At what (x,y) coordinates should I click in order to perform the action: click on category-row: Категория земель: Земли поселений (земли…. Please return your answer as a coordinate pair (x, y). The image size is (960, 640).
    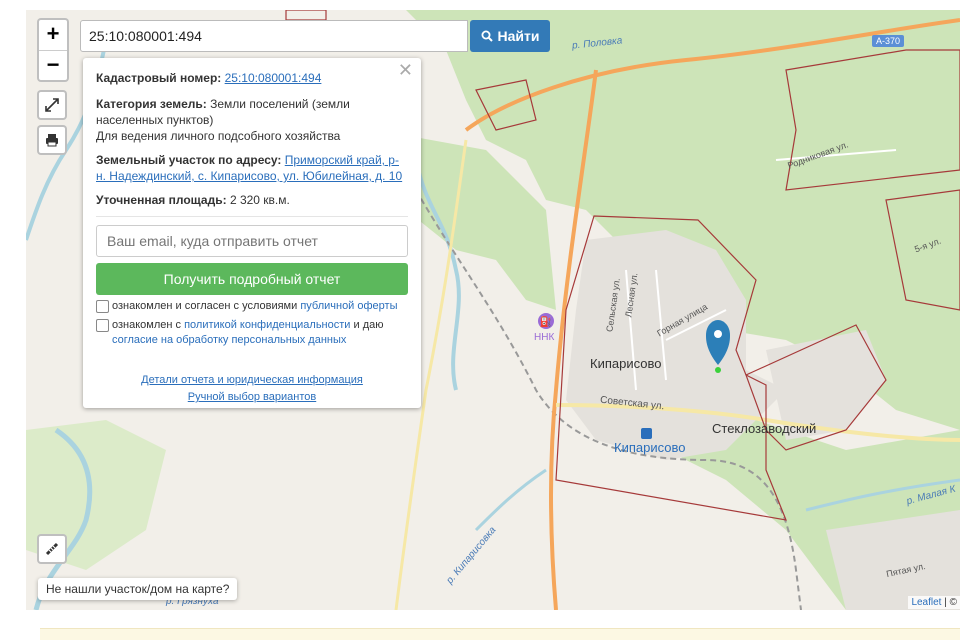
    Looking at the image, I should click on (252, 112).